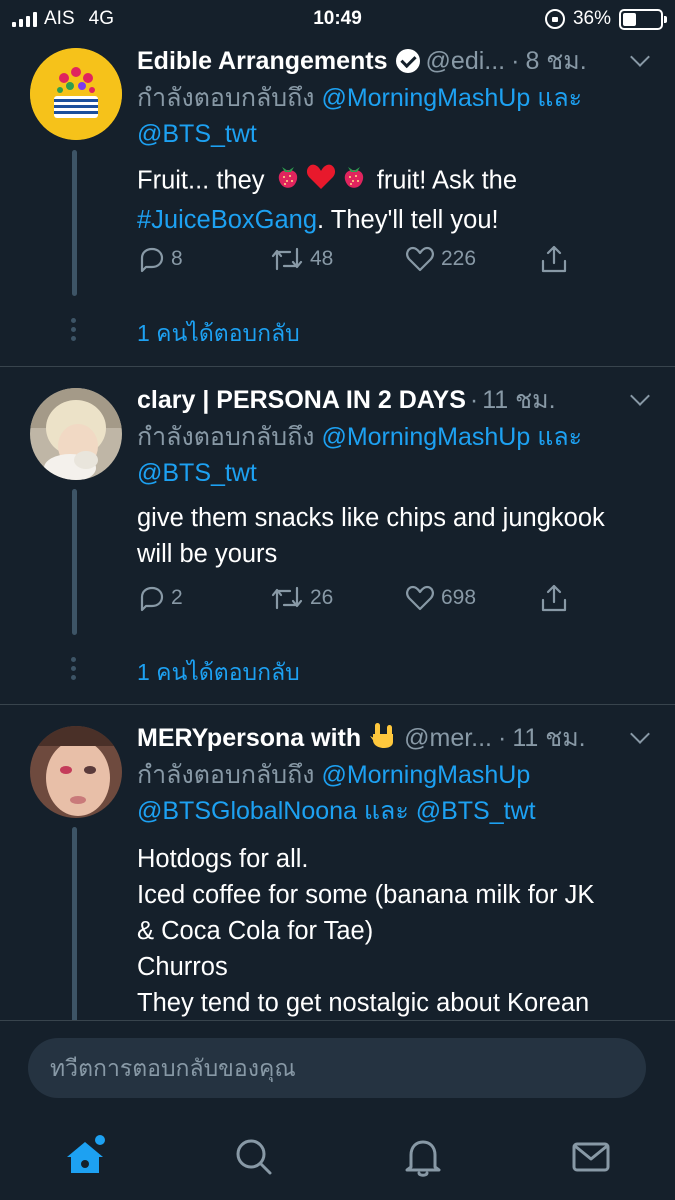 The image size is (675, 1200). Describe the element at coordinates (459, 258) in the screenshot. I see `like-count: 226` at that location.